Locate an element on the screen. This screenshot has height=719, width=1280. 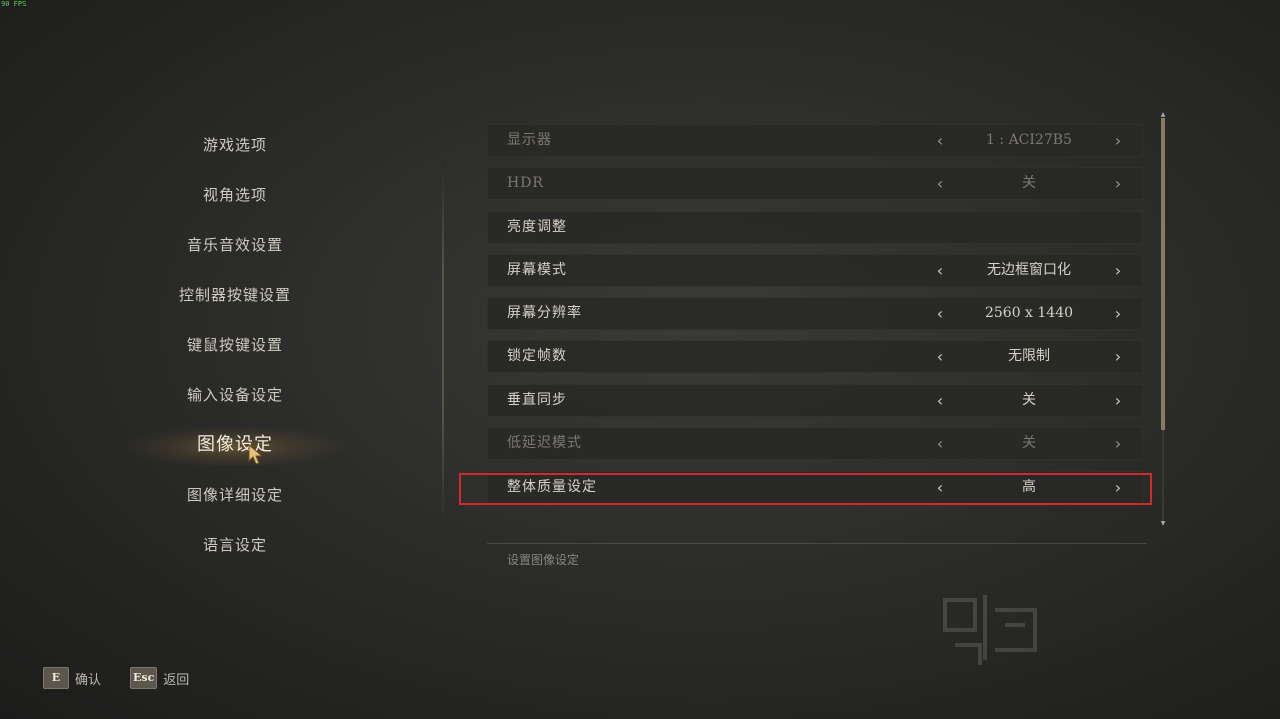
confirm-hint: E 确认 is located at coordinates (72, 678).